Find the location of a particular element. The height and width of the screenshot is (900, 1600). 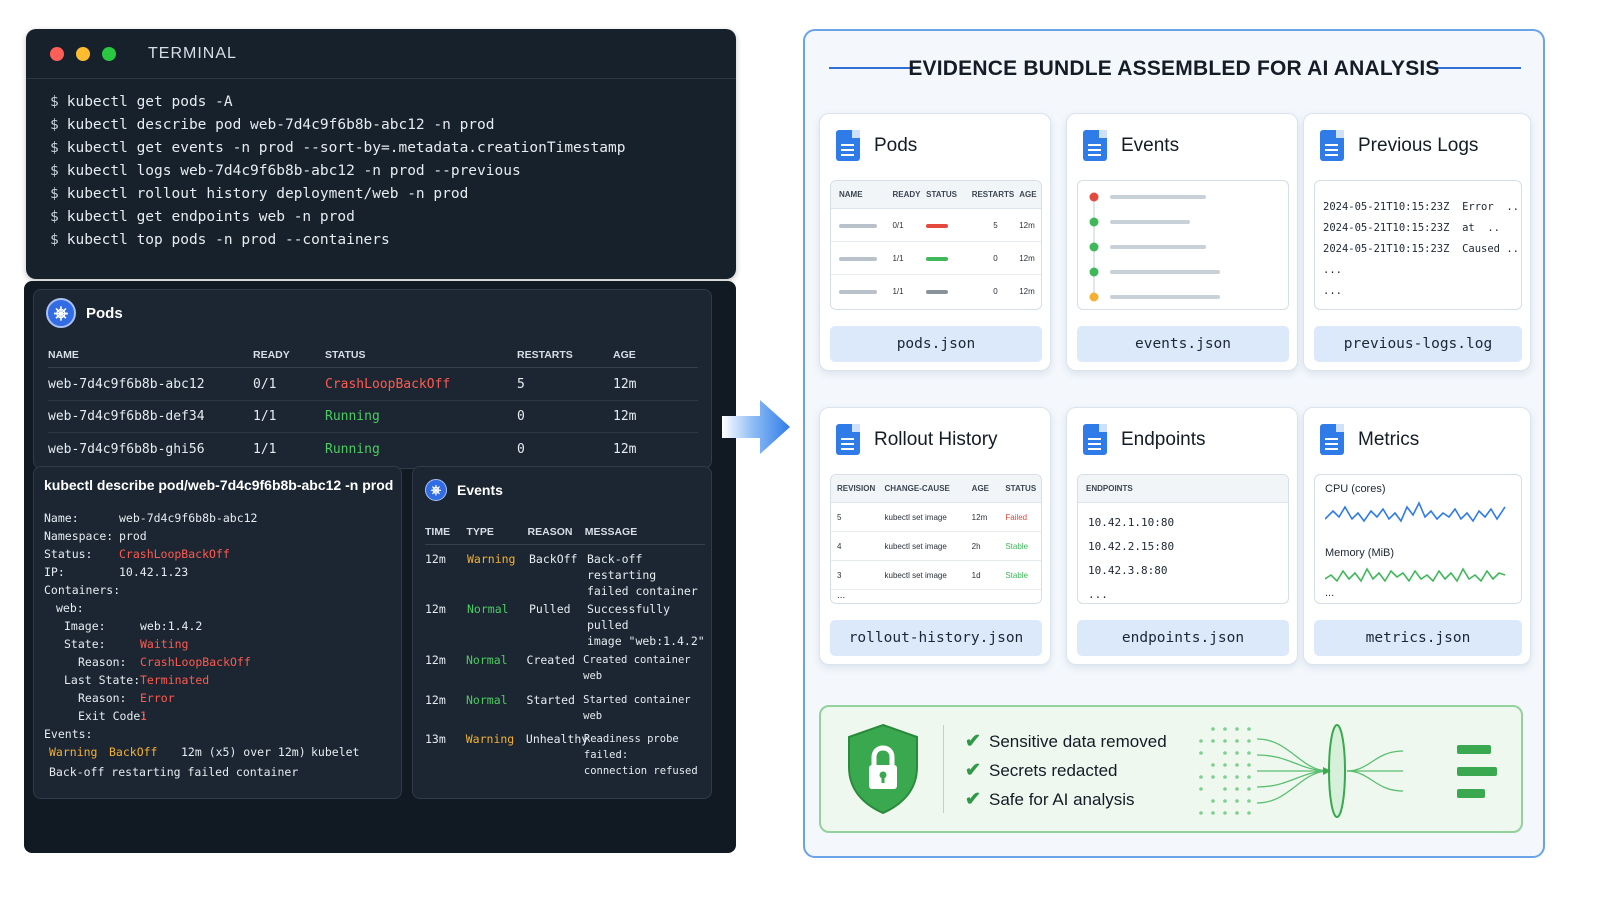

card-header: Events is located at coordinates (1131, 145).